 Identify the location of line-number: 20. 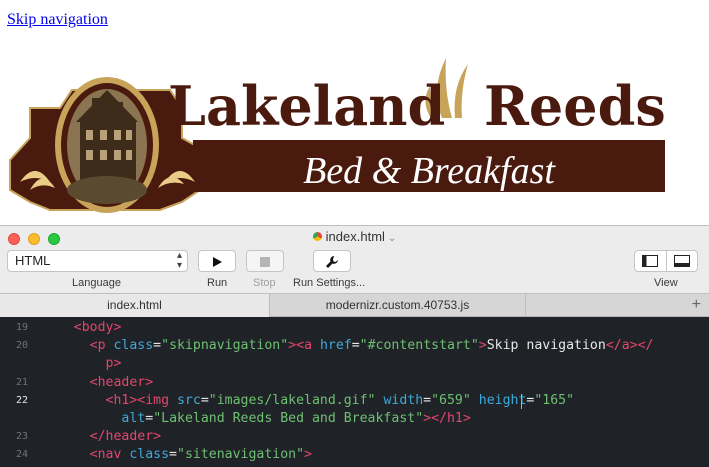
(21, 346).